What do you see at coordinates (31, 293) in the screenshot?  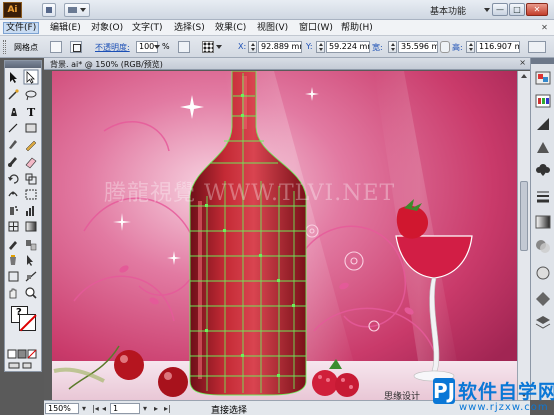 I see `zoom-tool-icon` at bounding box center [31, 293].